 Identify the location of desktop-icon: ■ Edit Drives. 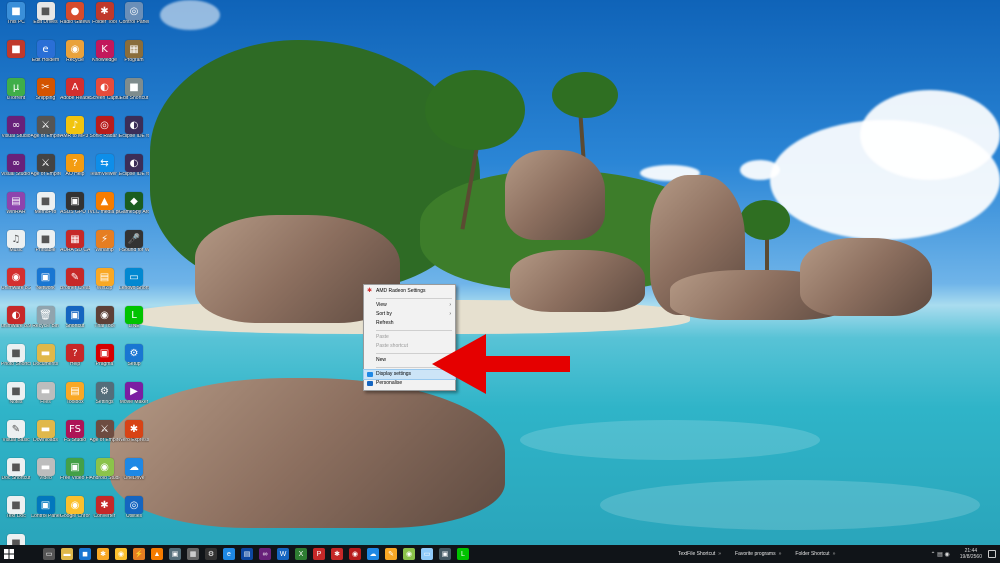
(46, 13).